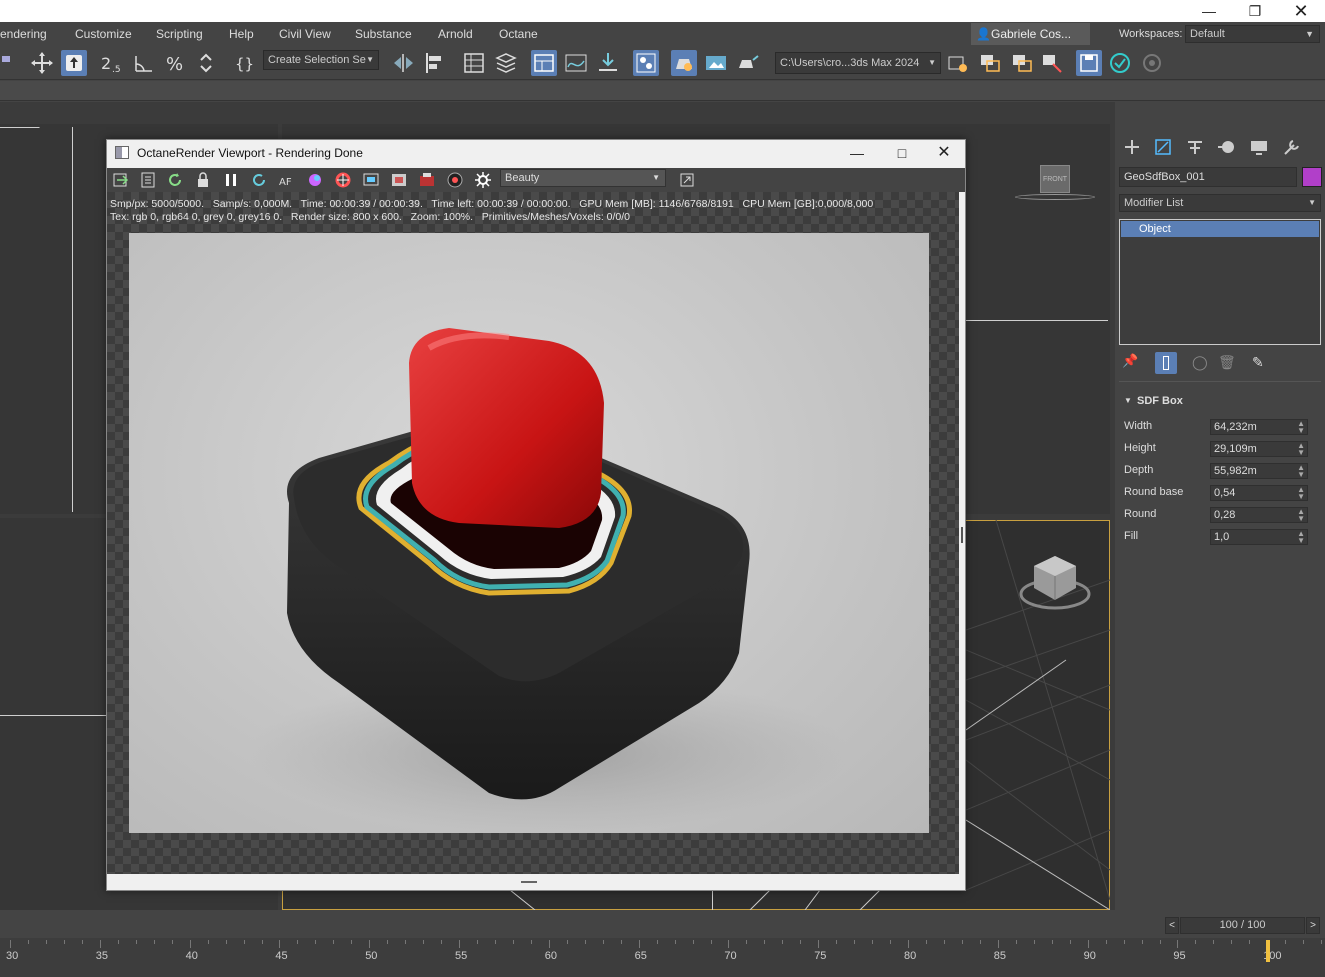 Image resolution: width=1325 pixels, height=977 pixels. I want to click on rendered-frame-window-icon, so click(716, 63).